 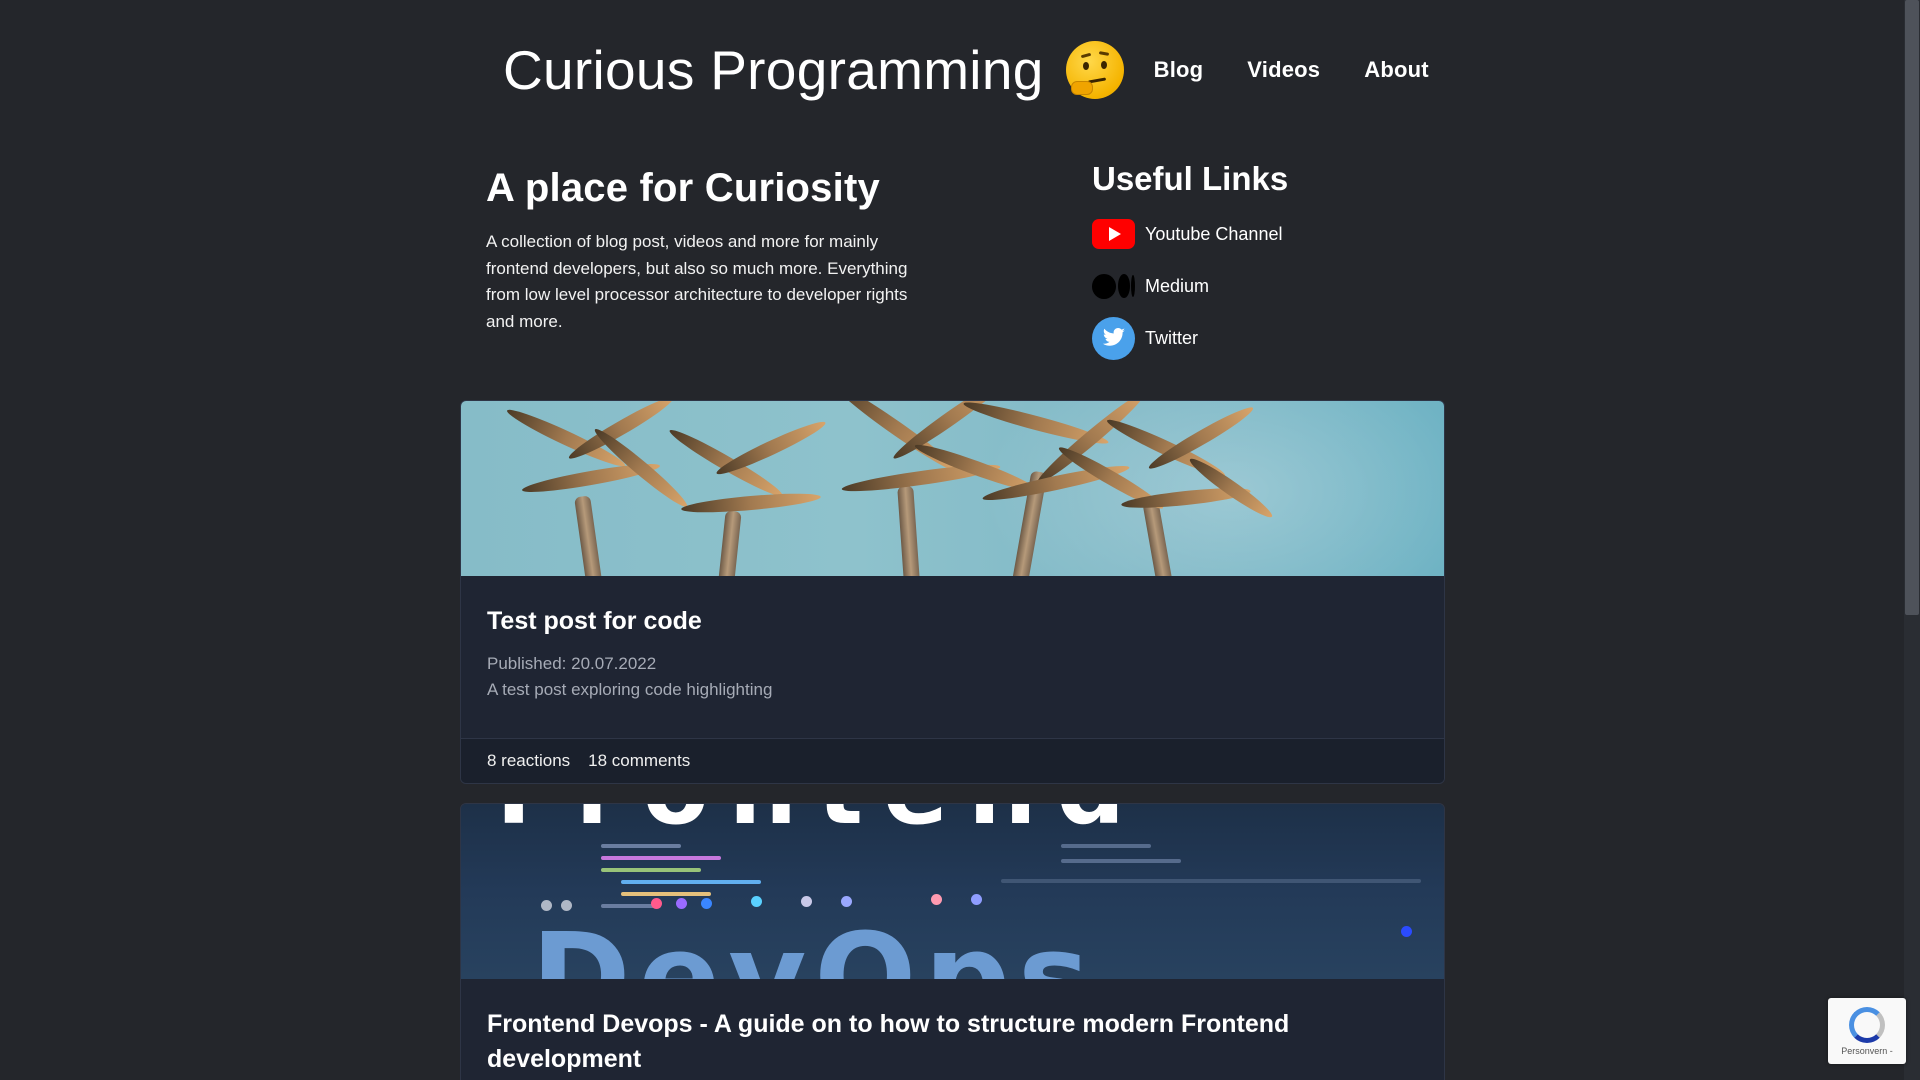 I want to click on scrollbar, so click(x=1912, y=540).